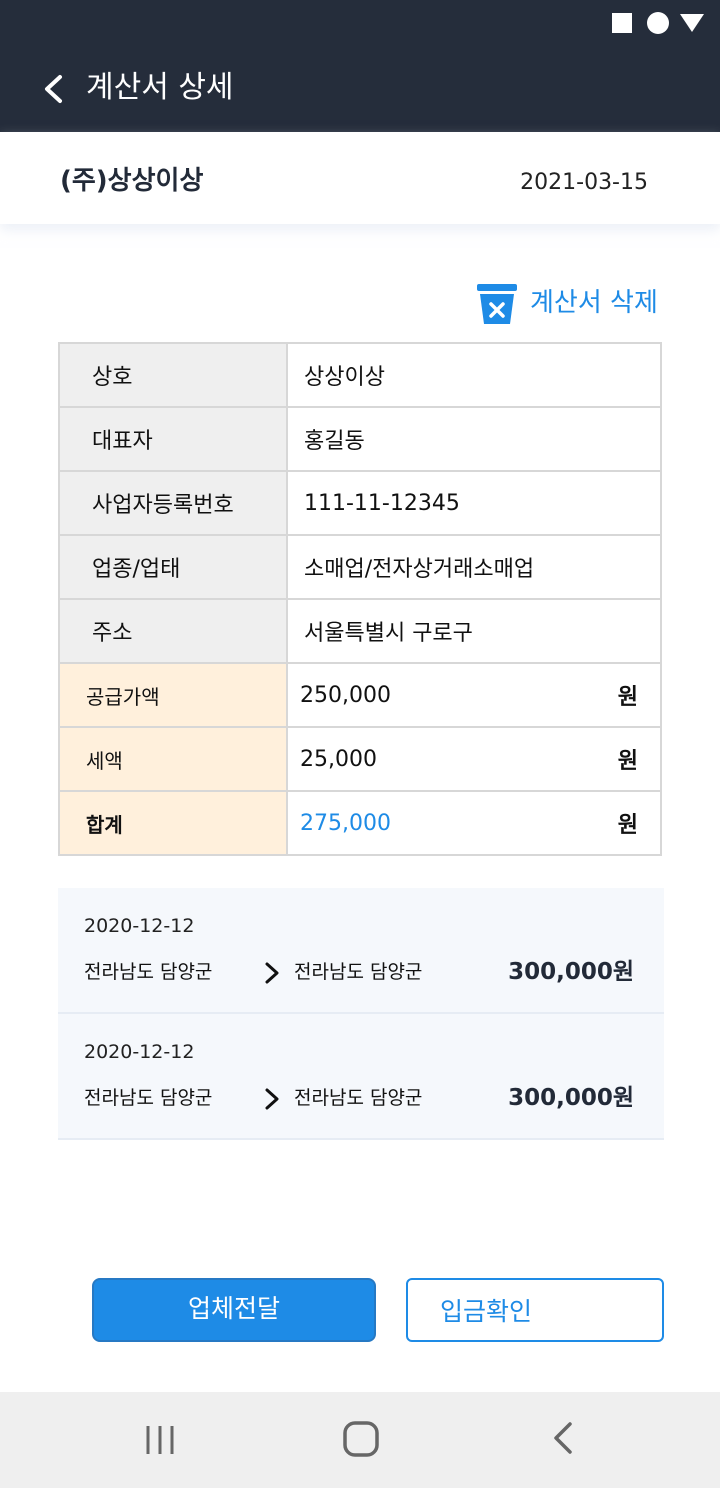  I want to click on tax-amount-label: 세액, so click(173, 759).